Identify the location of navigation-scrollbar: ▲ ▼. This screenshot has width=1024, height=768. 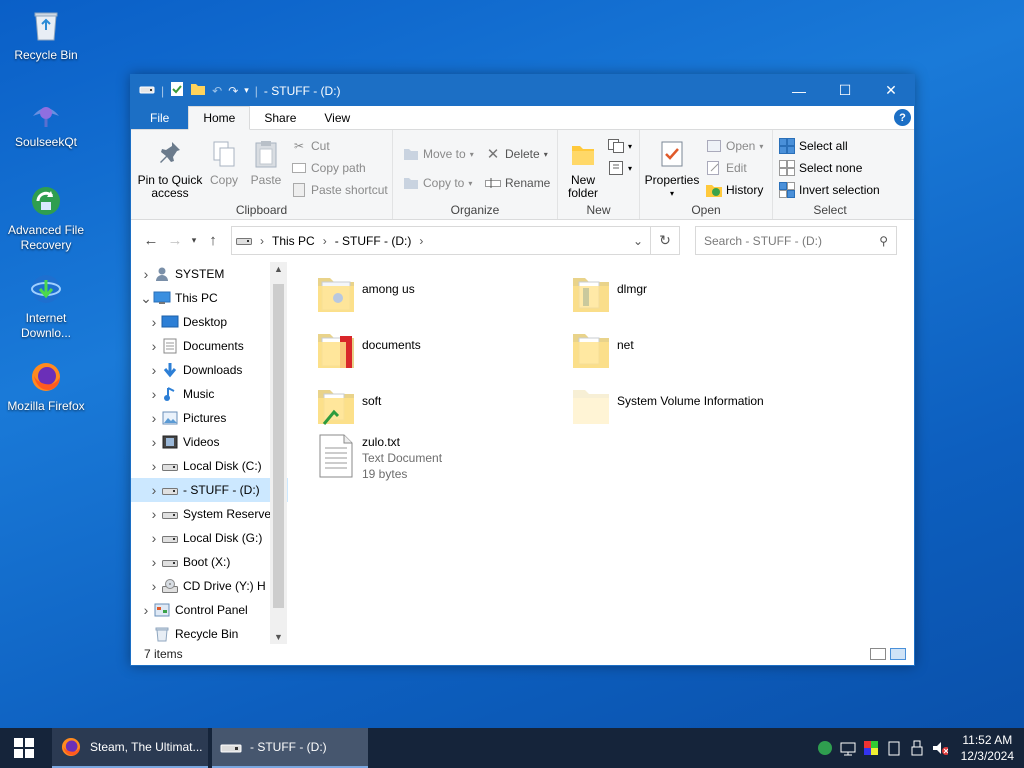
(278, 453).